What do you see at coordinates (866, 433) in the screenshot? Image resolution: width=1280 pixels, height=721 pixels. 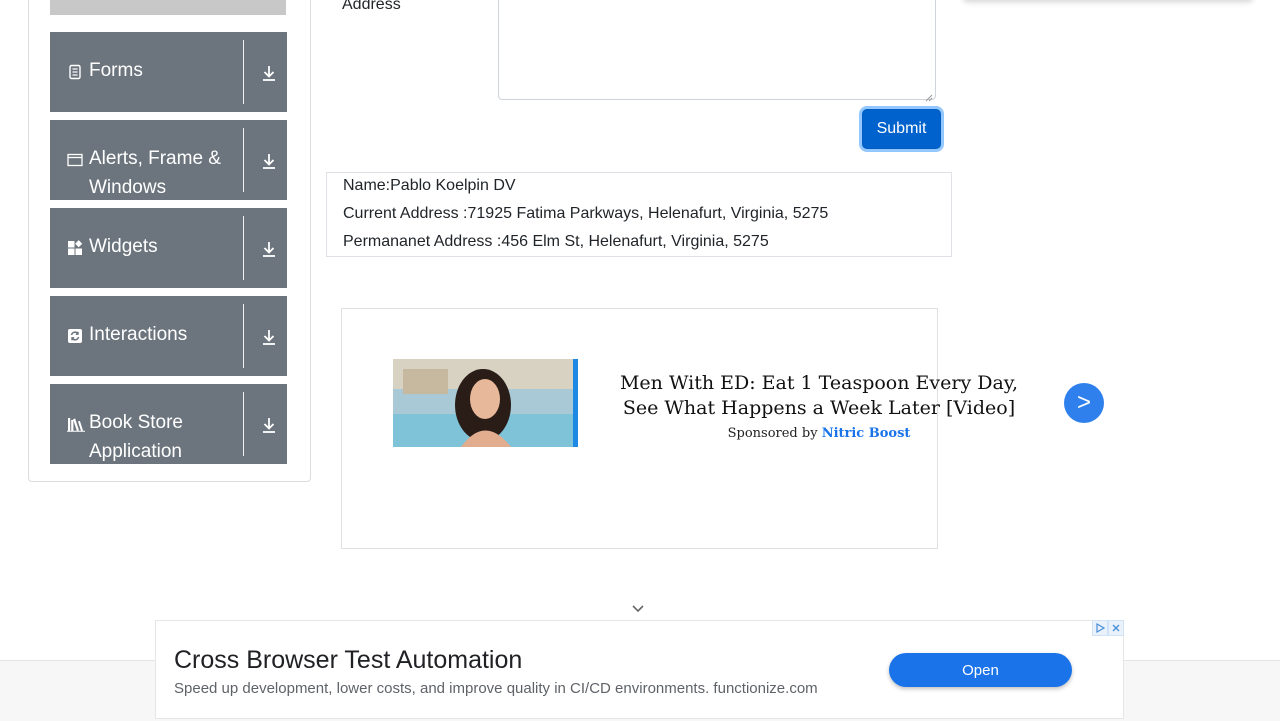 I see `sponsor-brand: Nitric Boost` at bounding box center [866, 433].